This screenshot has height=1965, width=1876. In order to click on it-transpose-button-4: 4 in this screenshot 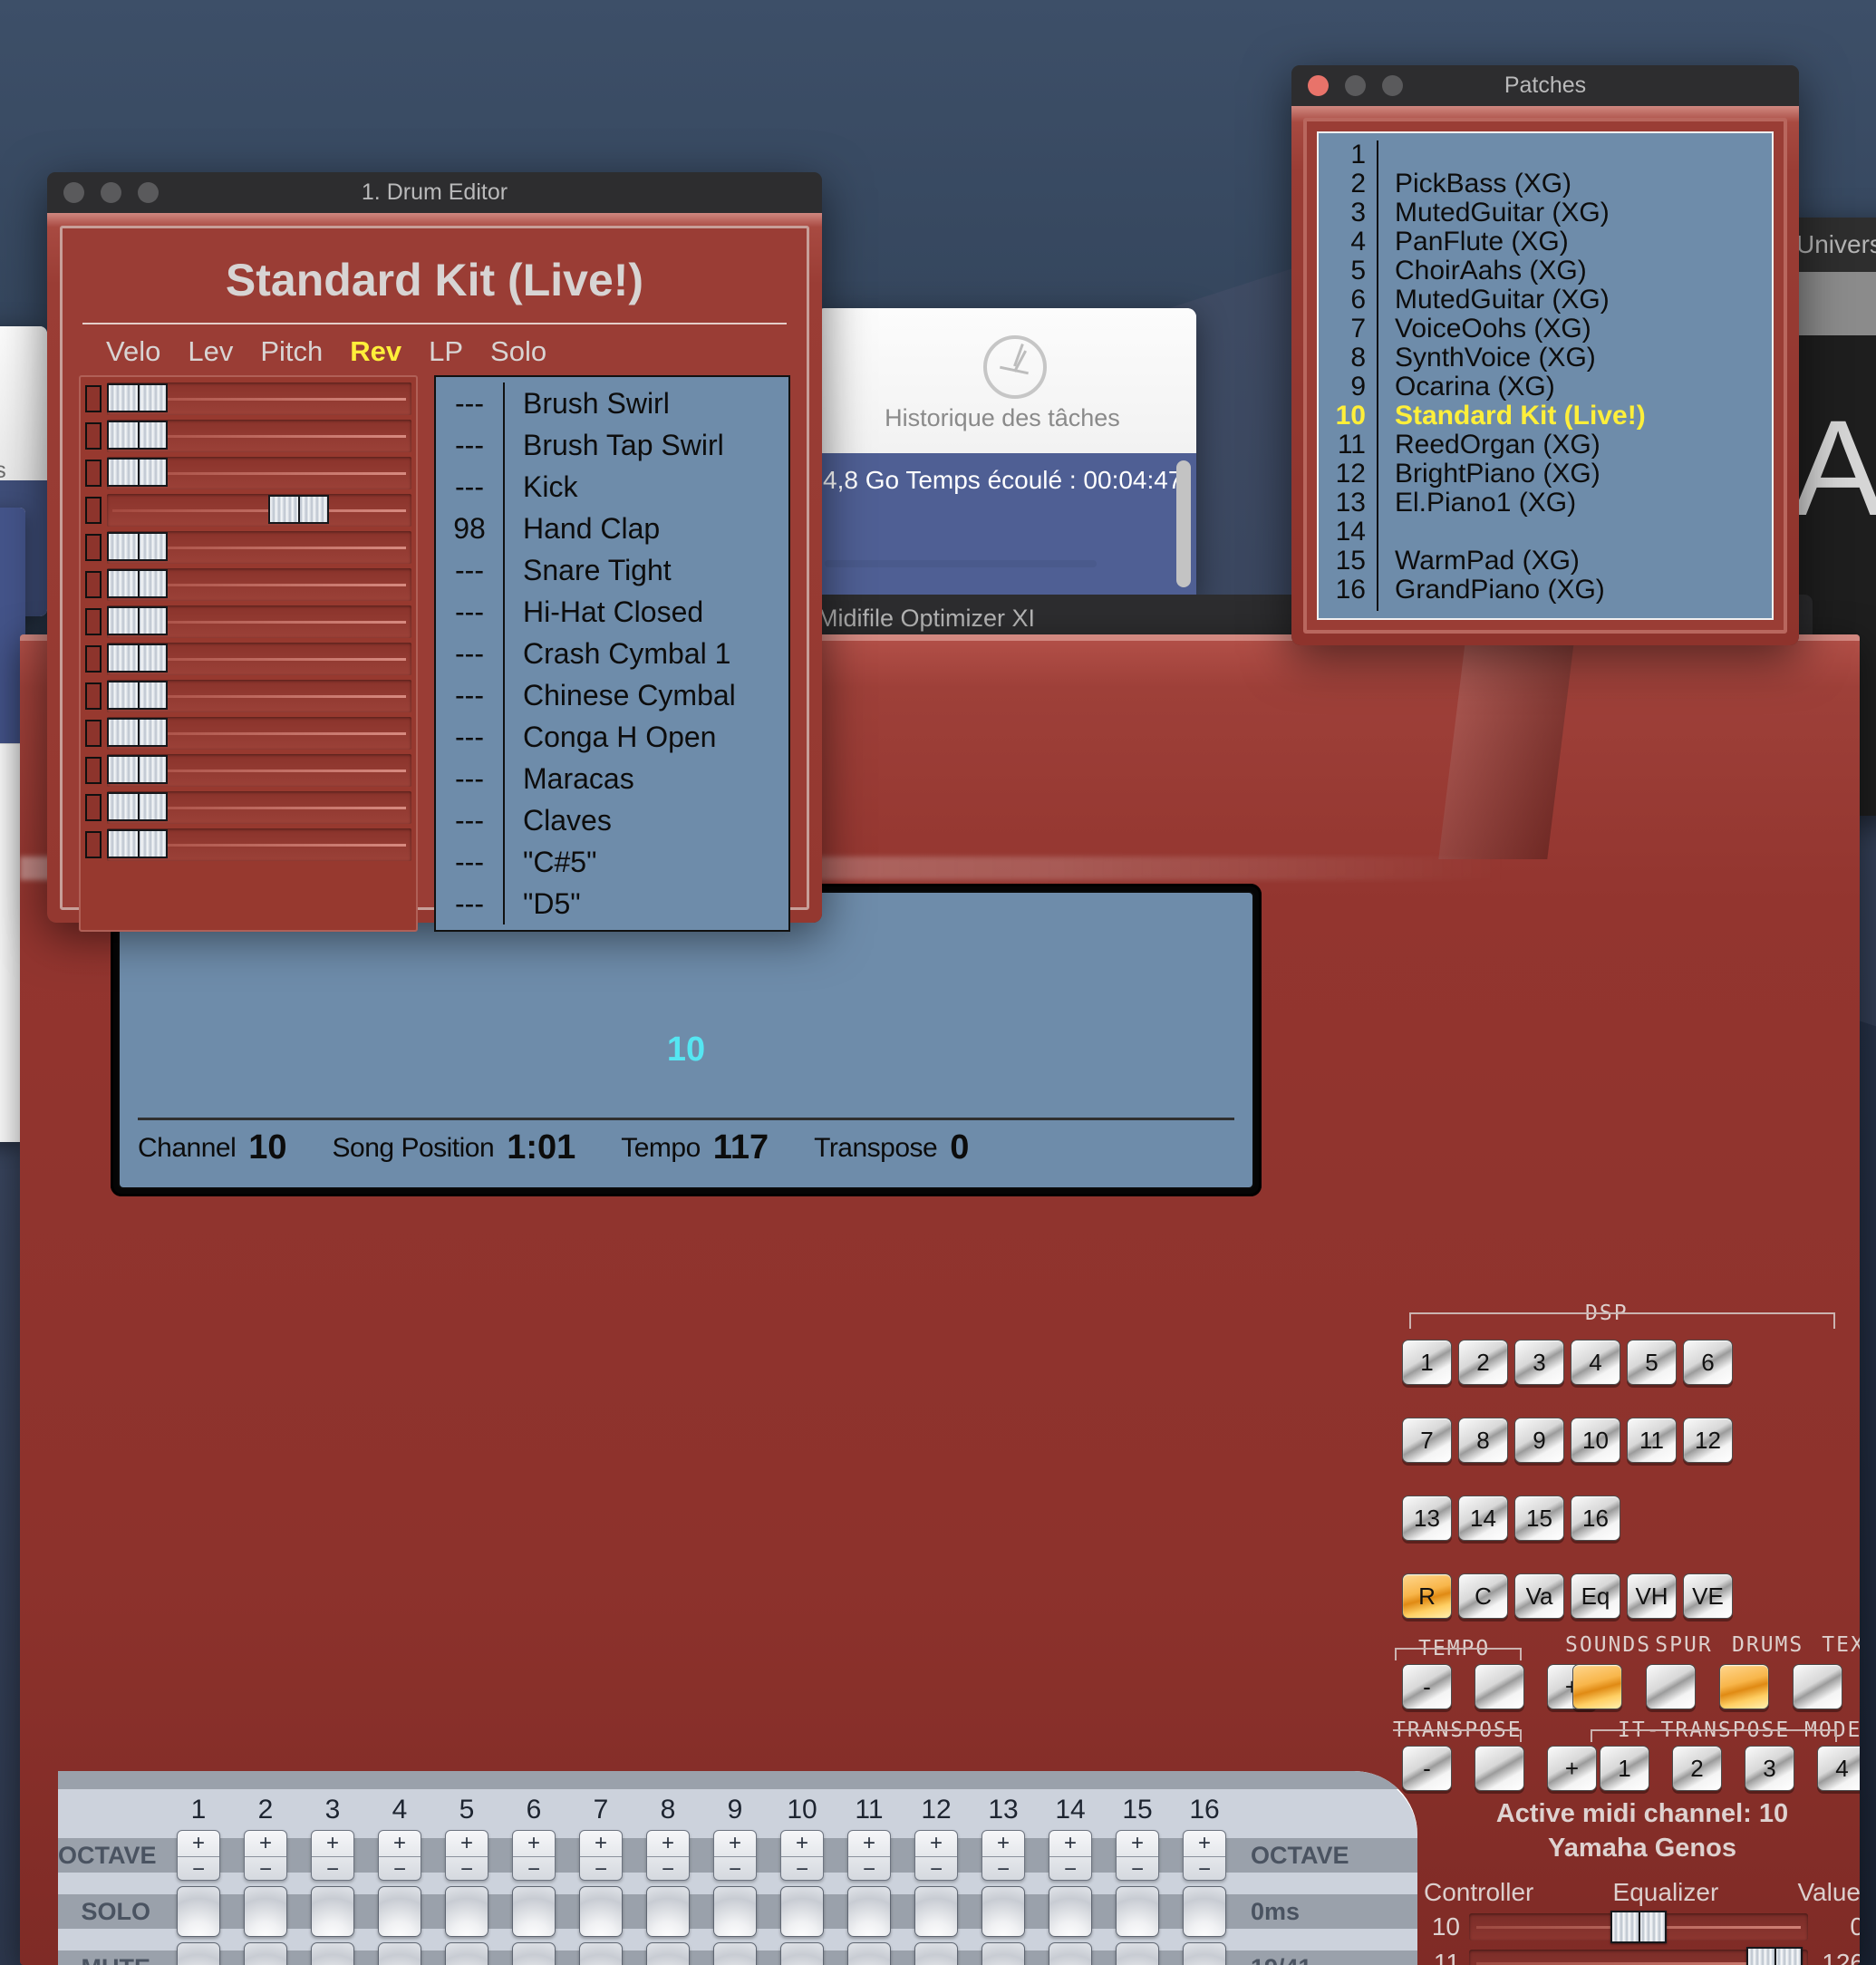, I will do `click(1838, 1769)`.